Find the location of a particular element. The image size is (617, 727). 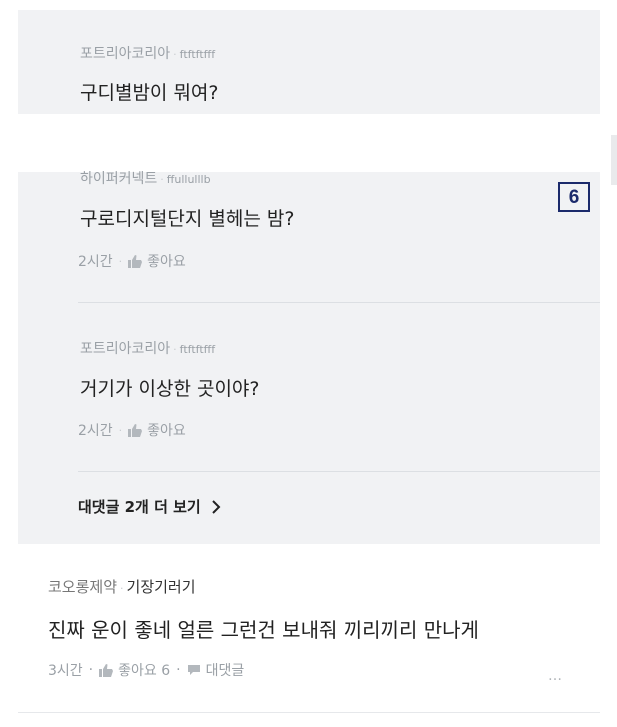

author-nick: ffullulllb is located at coordinates (189, 179).